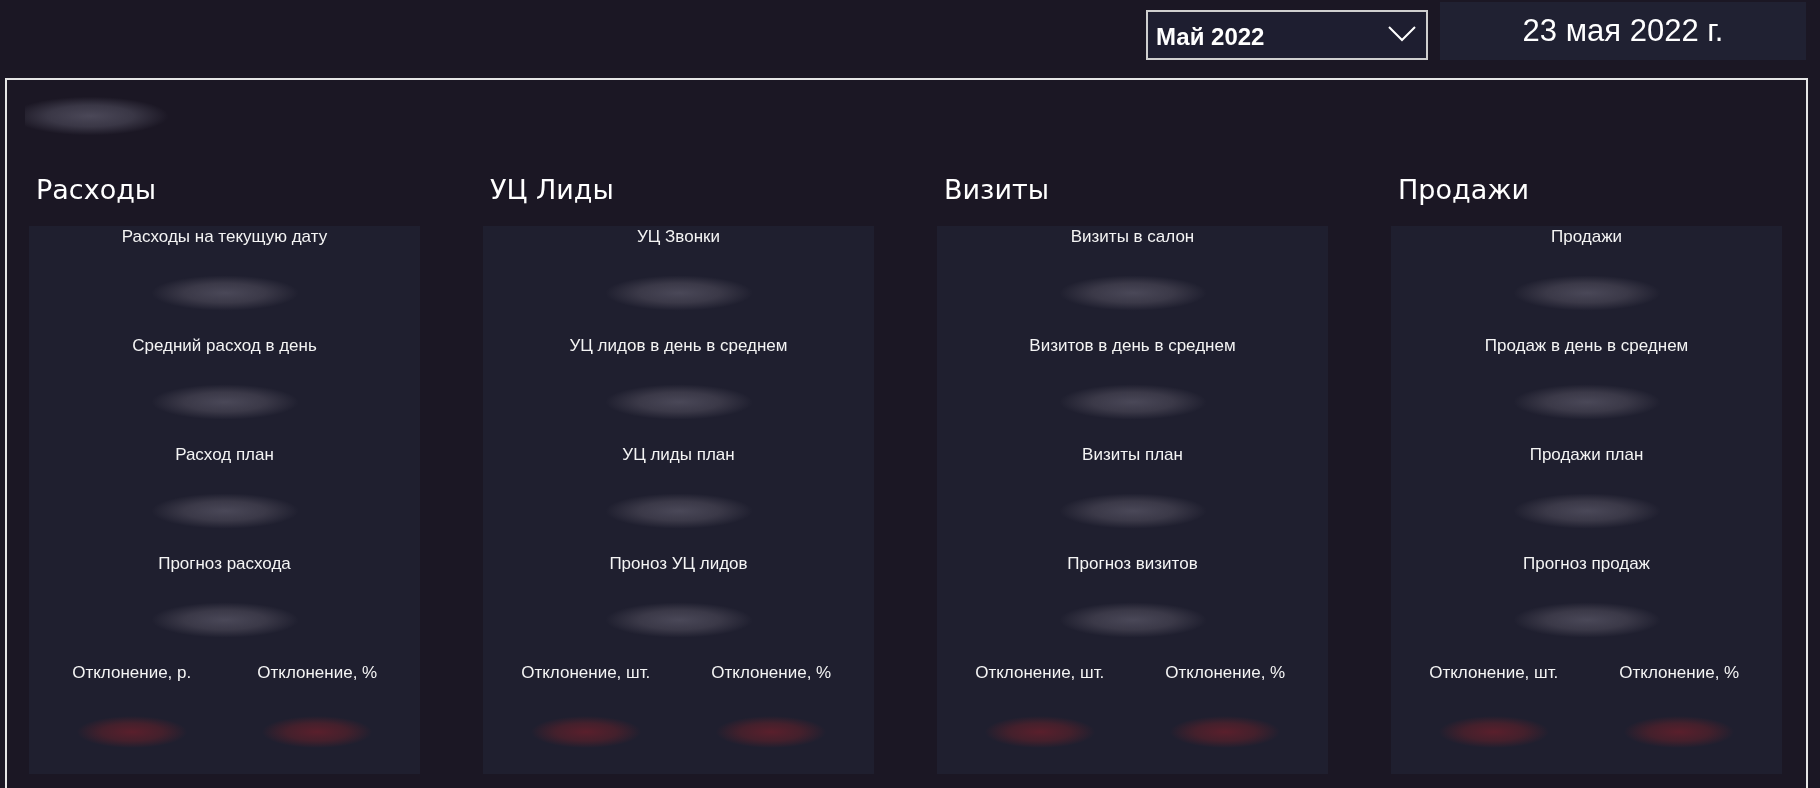 The width and height of the screenshot is (1820, 788). What do you see at coordinates (1586, 237) in the screenshot?
I see `metric-label: Продажи` at bounding box center [1586, 237].